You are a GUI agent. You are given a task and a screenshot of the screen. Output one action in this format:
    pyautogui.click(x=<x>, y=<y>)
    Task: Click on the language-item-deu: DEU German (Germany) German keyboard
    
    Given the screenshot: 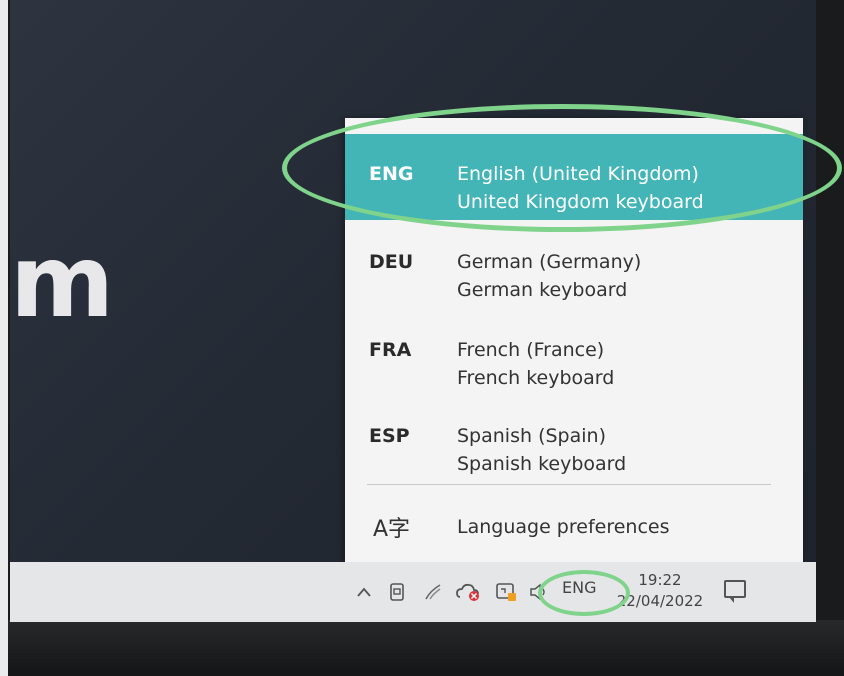 What is the action you would take?
    pyautogui.click(x=574, y=265)
    